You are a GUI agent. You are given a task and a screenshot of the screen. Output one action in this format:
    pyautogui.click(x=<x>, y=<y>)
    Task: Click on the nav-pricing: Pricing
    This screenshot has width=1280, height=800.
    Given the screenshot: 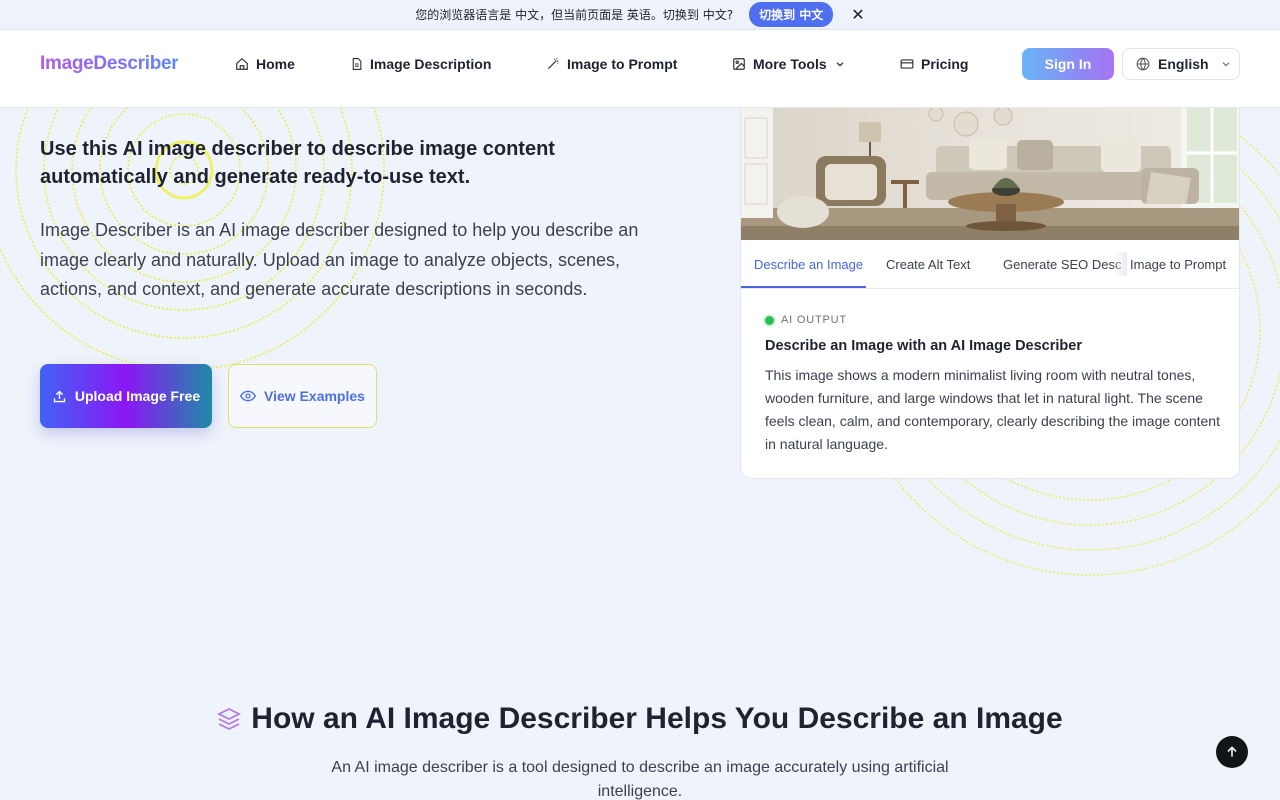 What is the action you would take?
    pyautogui.click(x=934, y=64)
    